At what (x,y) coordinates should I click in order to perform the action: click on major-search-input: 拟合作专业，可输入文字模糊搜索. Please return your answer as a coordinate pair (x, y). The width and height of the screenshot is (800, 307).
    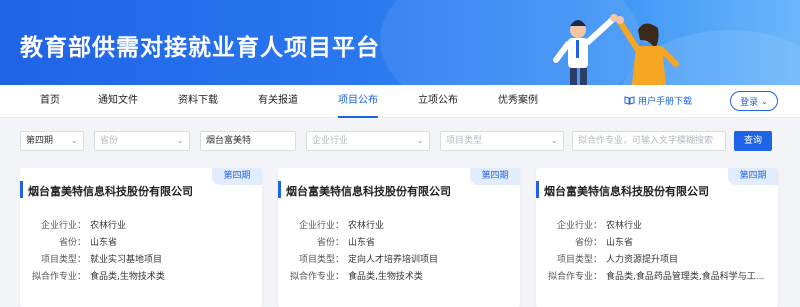
    Looking at the image, I should click on (649, 141).